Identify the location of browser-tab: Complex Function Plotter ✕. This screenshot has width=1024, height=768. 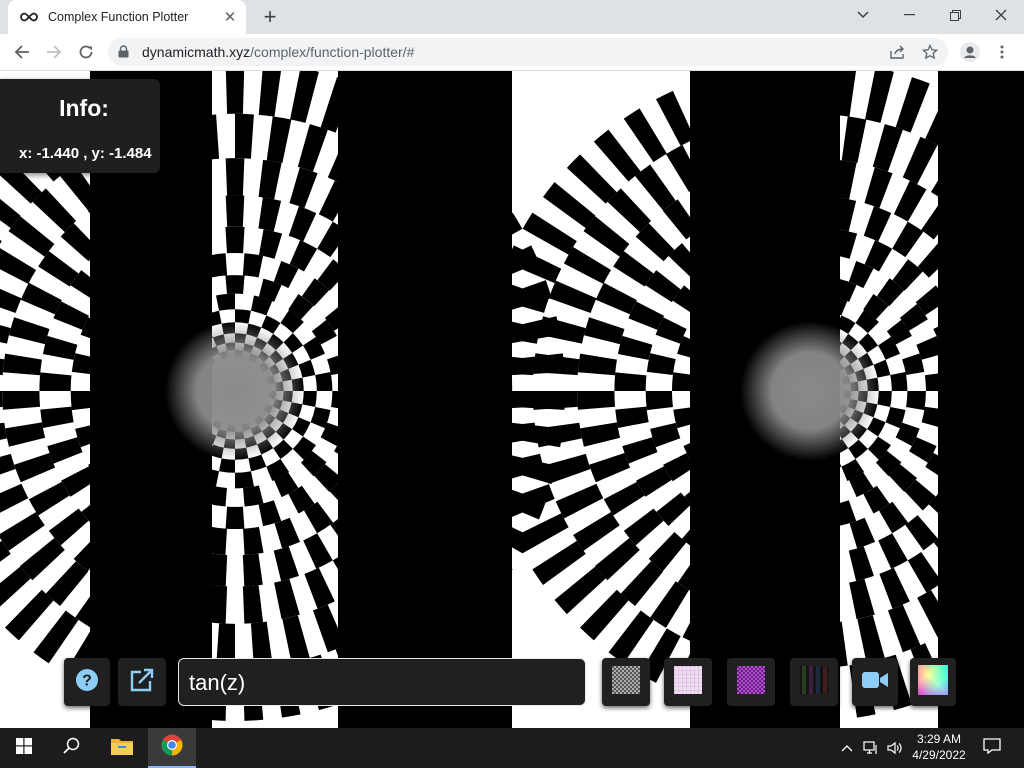
(127, 17).